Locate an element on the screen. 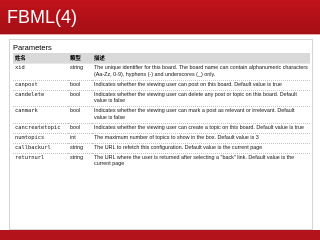  param-type: int is located at coordinates (80, 138).